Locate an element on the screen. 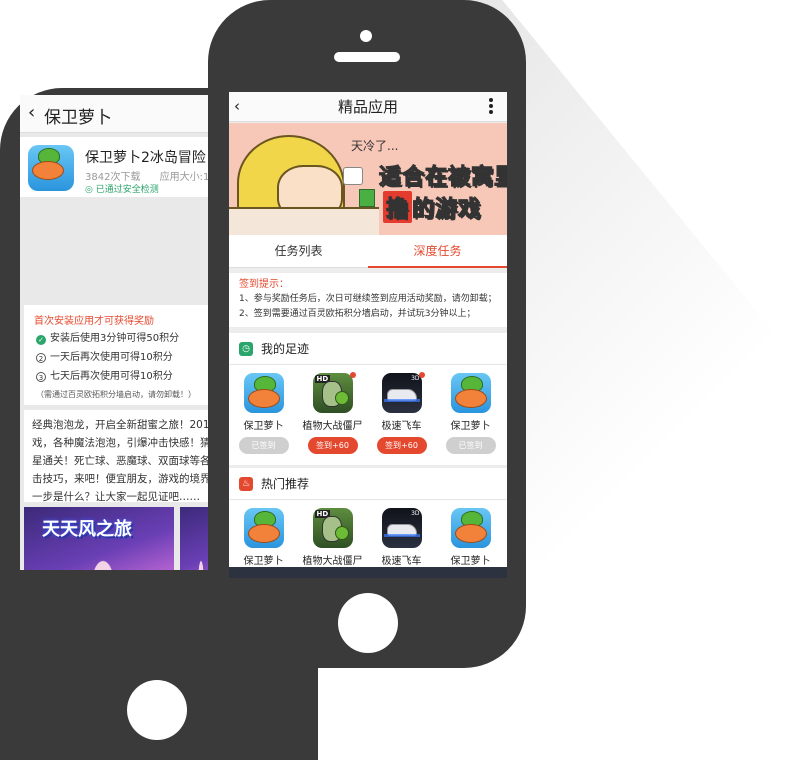 The width and height of the screenshot is (786, 760). app-tile: 3D 极速飞车 is located at coordinates (401, 537).